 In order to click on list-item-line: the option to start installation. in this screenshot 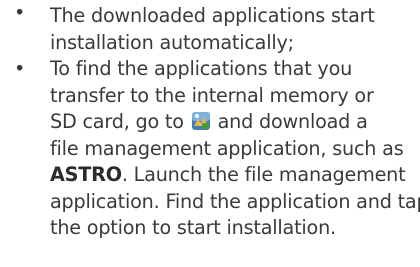, I will do `click(193, 227)`.